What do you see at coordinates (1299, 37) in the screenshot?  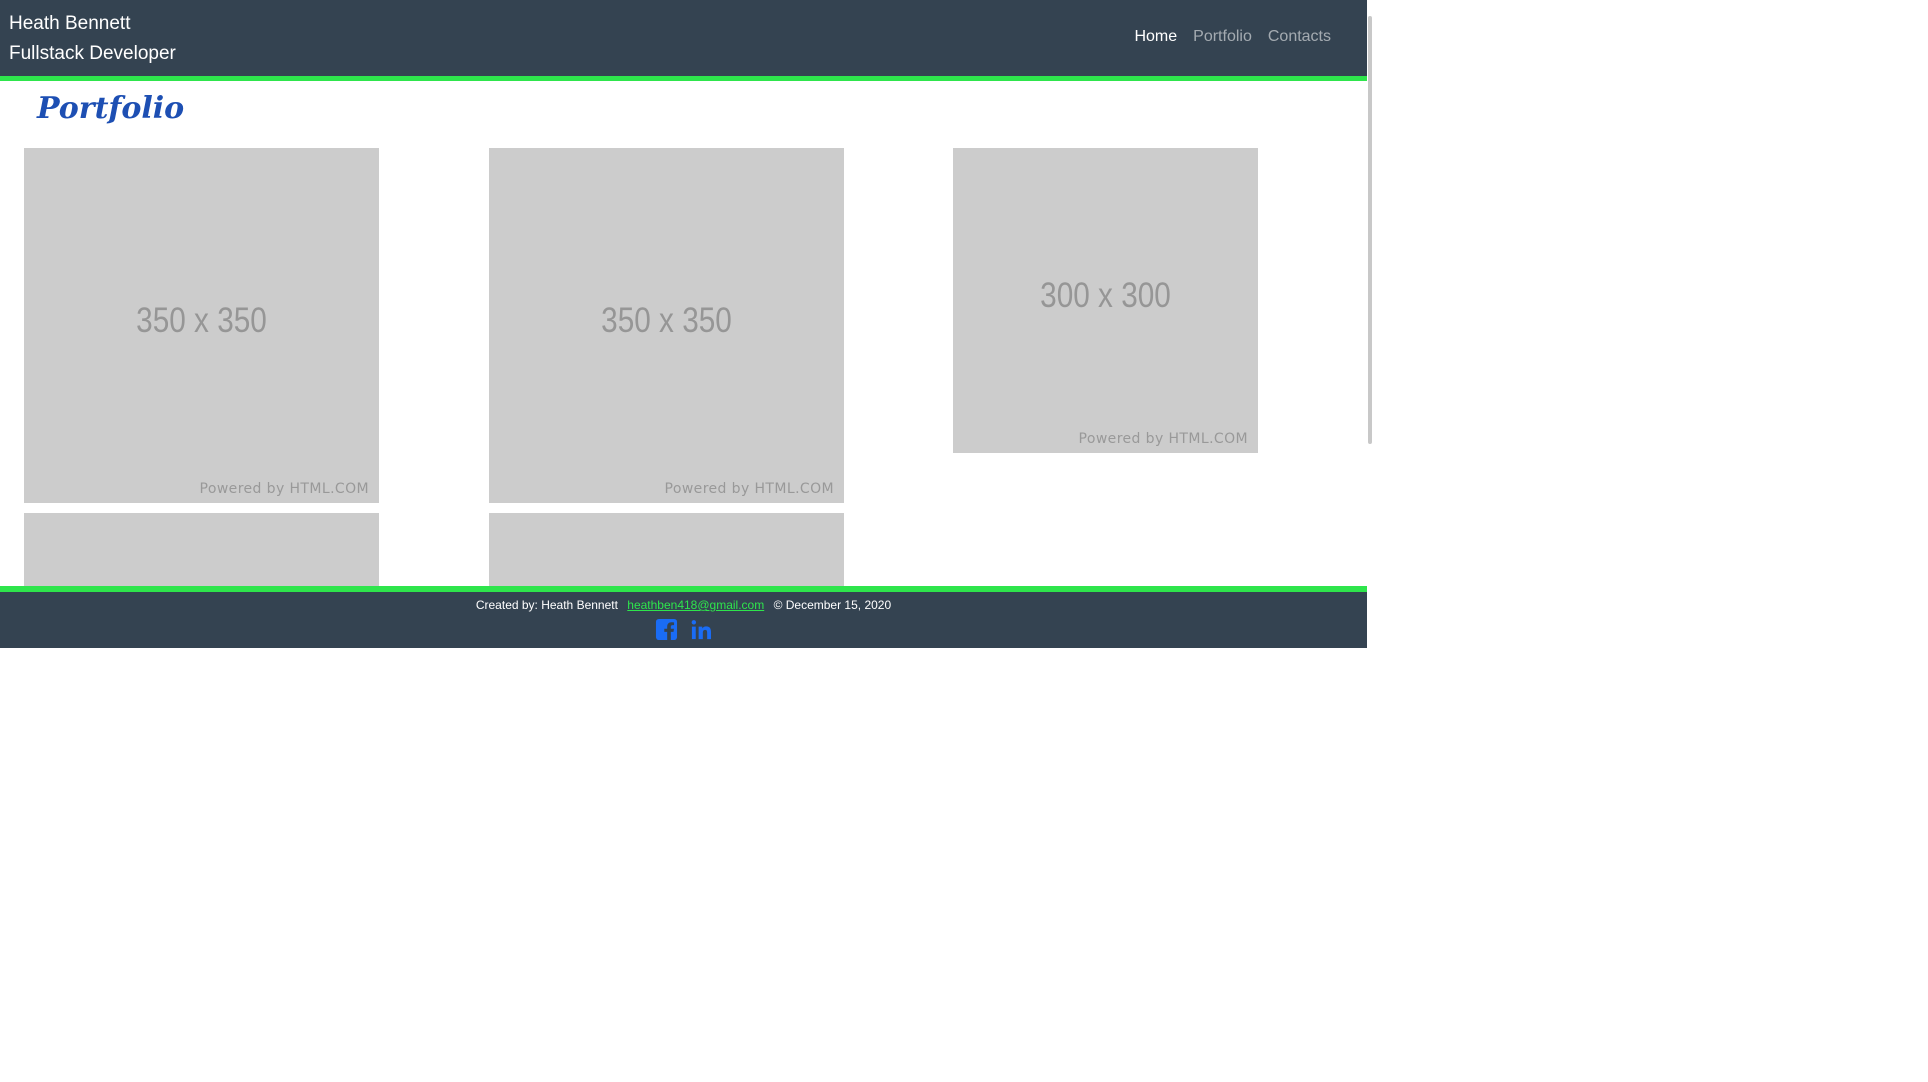 I see `nav-contacts-link: Contacts` at bounding box center [1299, 37].